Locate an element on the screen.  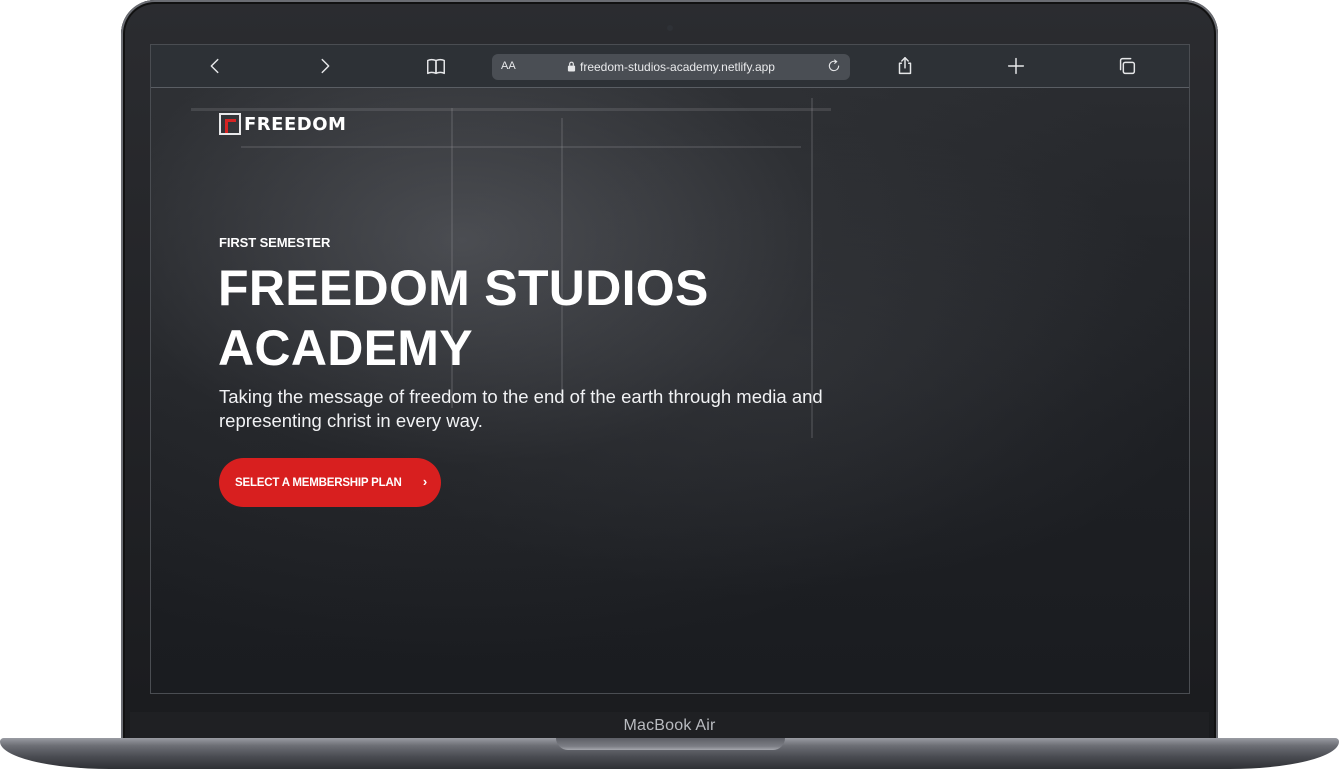
back-button is located at coordinates (215, 66).